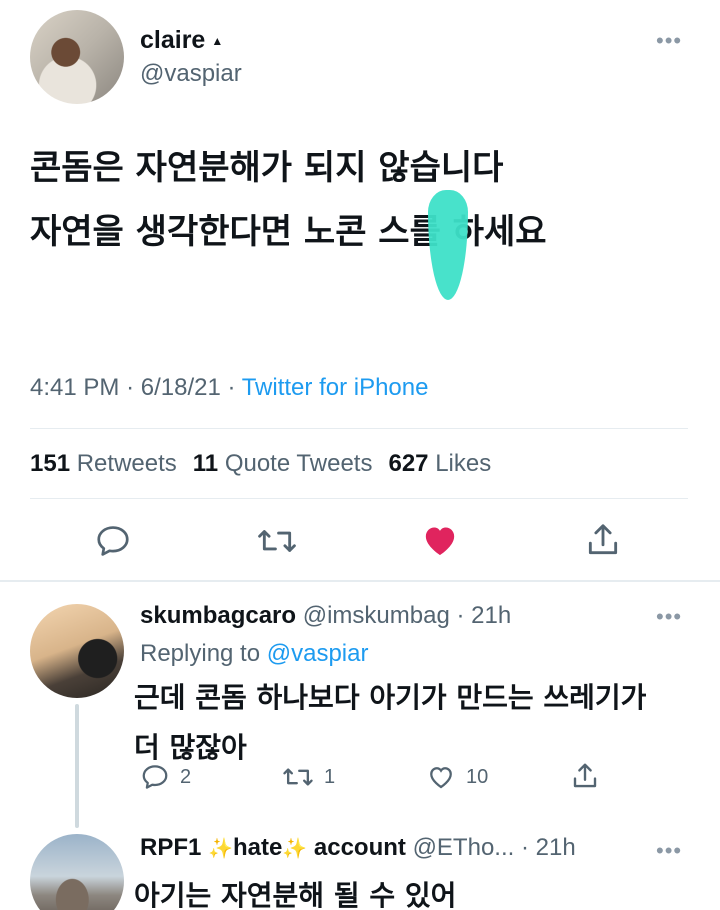  What do you see at coordinates (360, 581) in the screenshot?
I see `section-divider` at bounding box center [360, 581].